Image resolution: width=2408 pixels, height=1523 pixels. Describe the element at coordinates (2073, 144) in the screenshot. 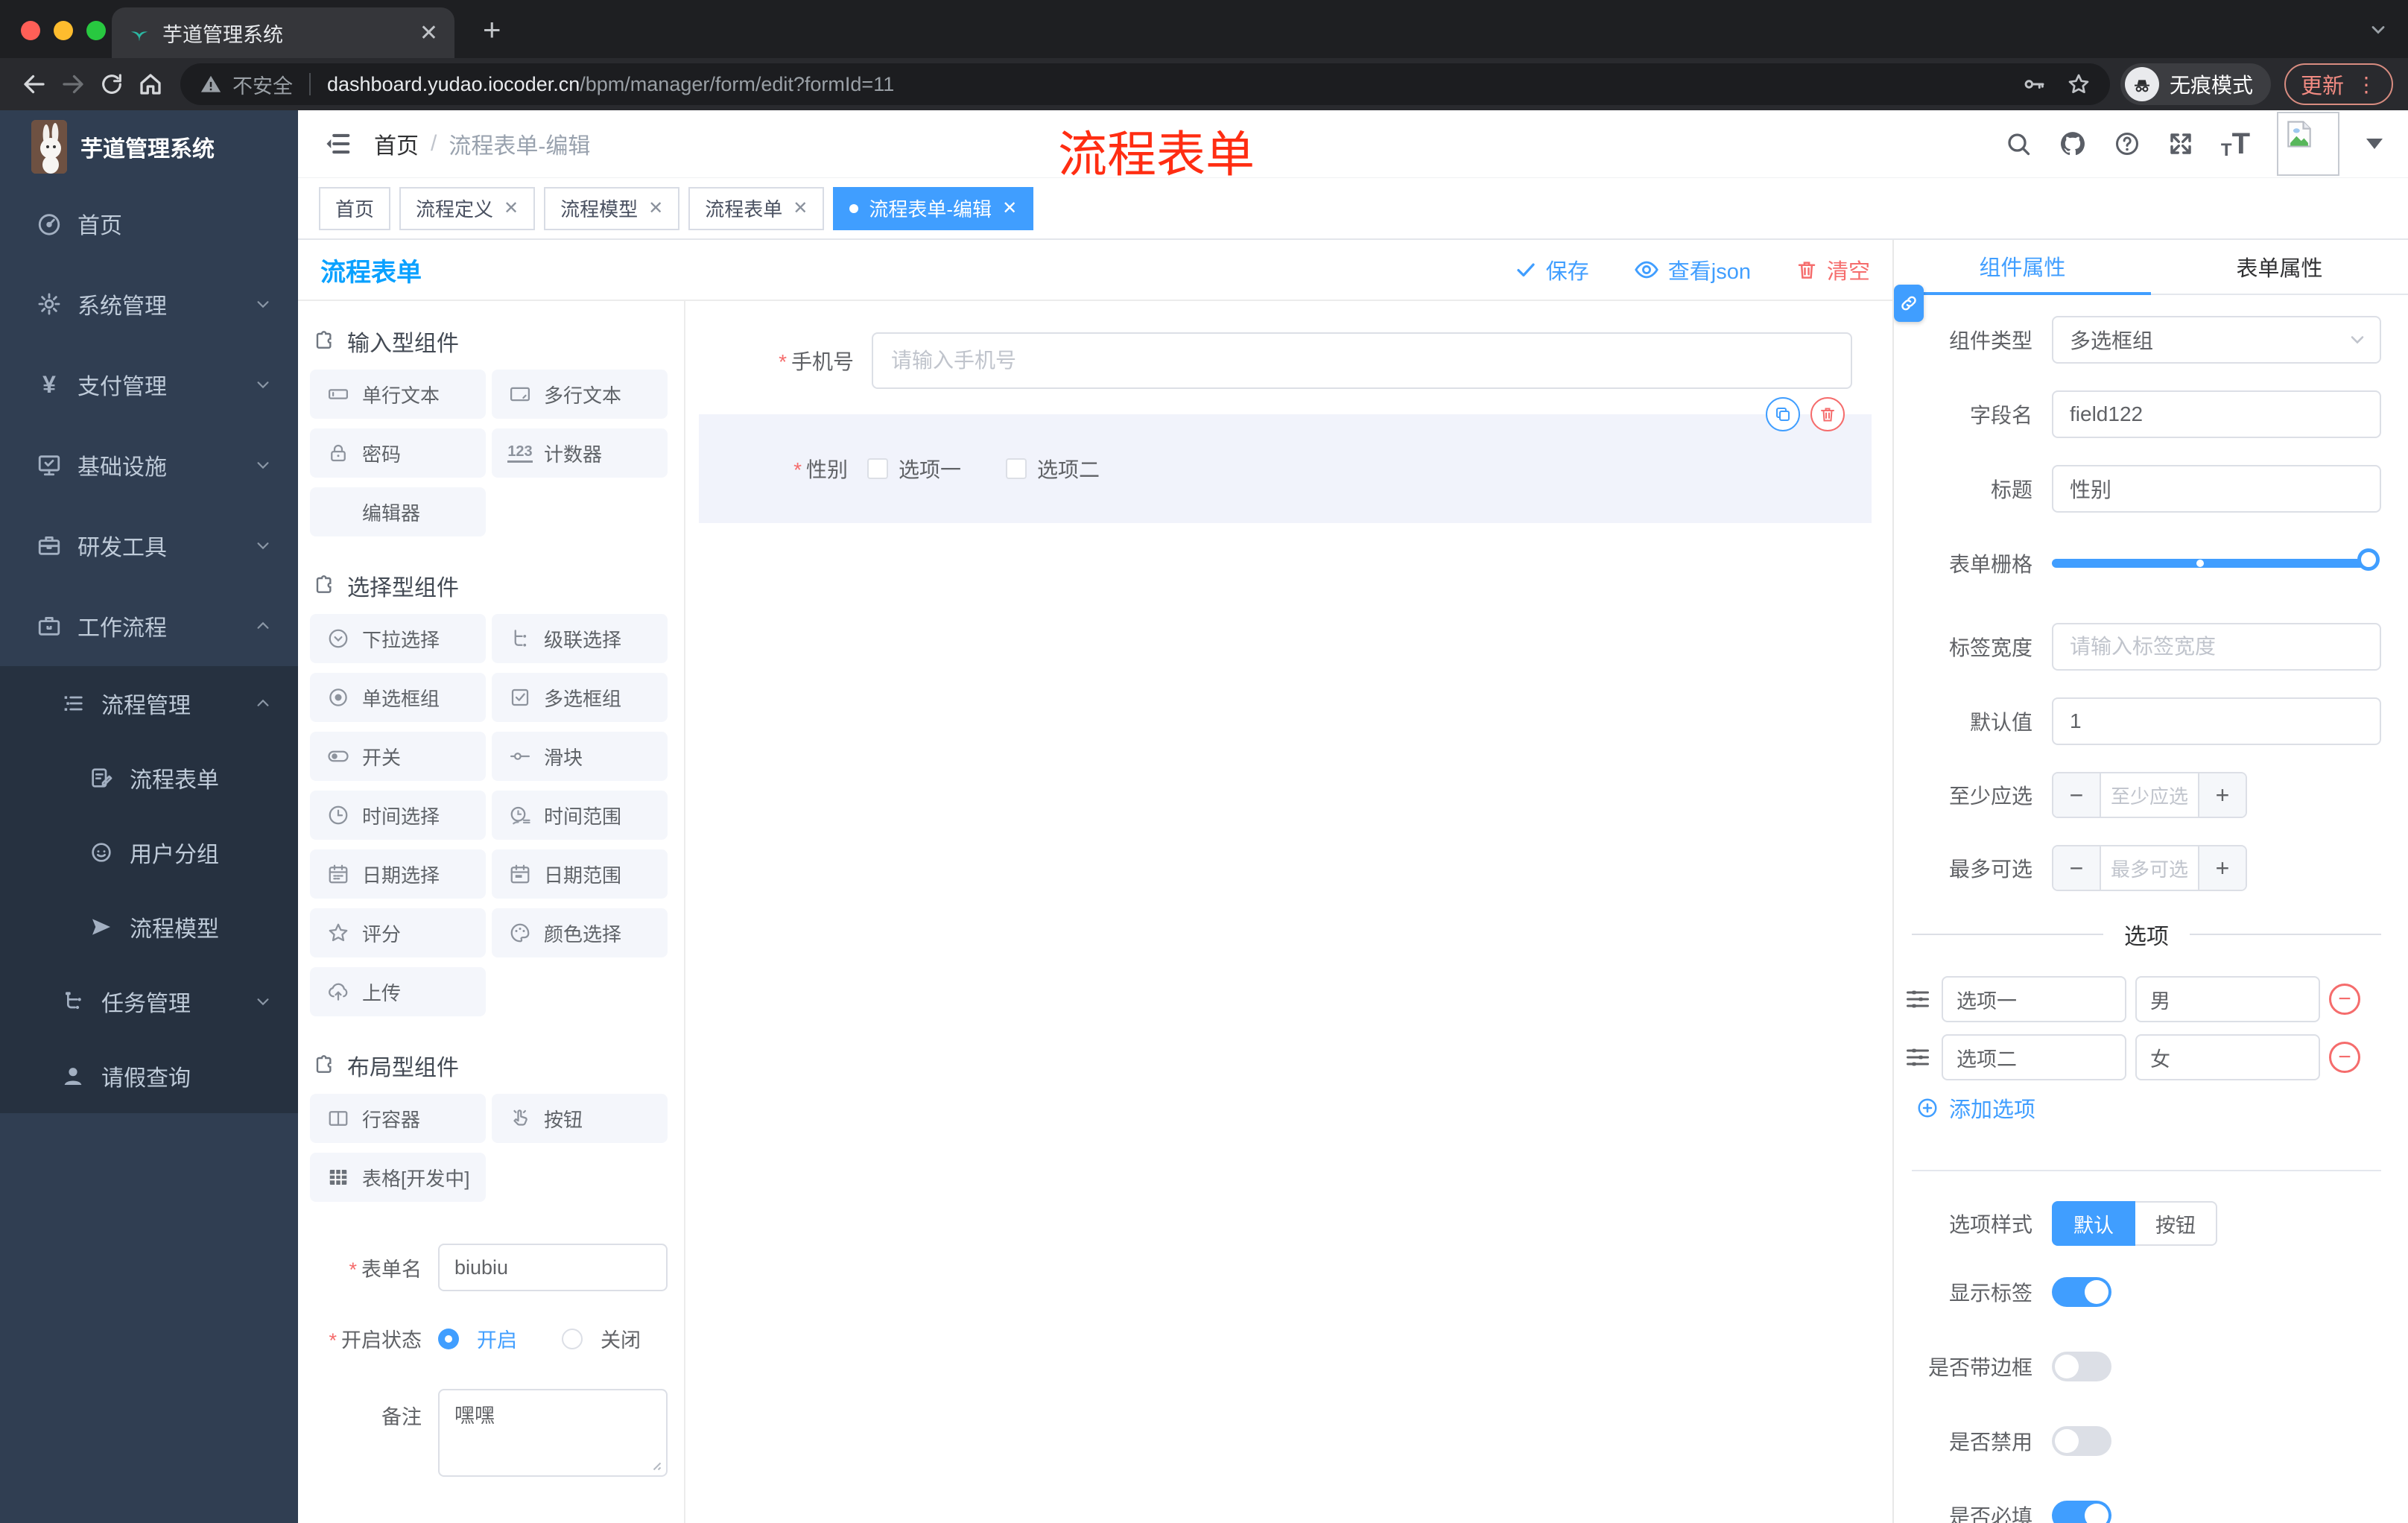

I see `github-icon` at that location.